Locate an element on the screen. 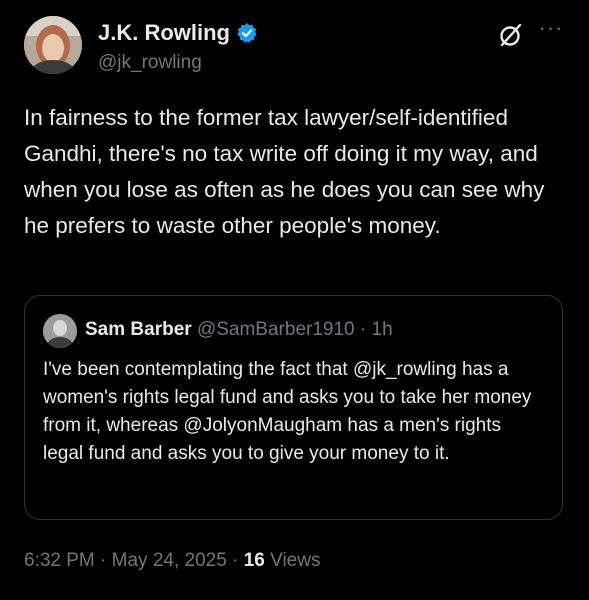 The image size is (589, 600). quoted-handle: @SamBarber1910 is located at coordinates (276, 329).